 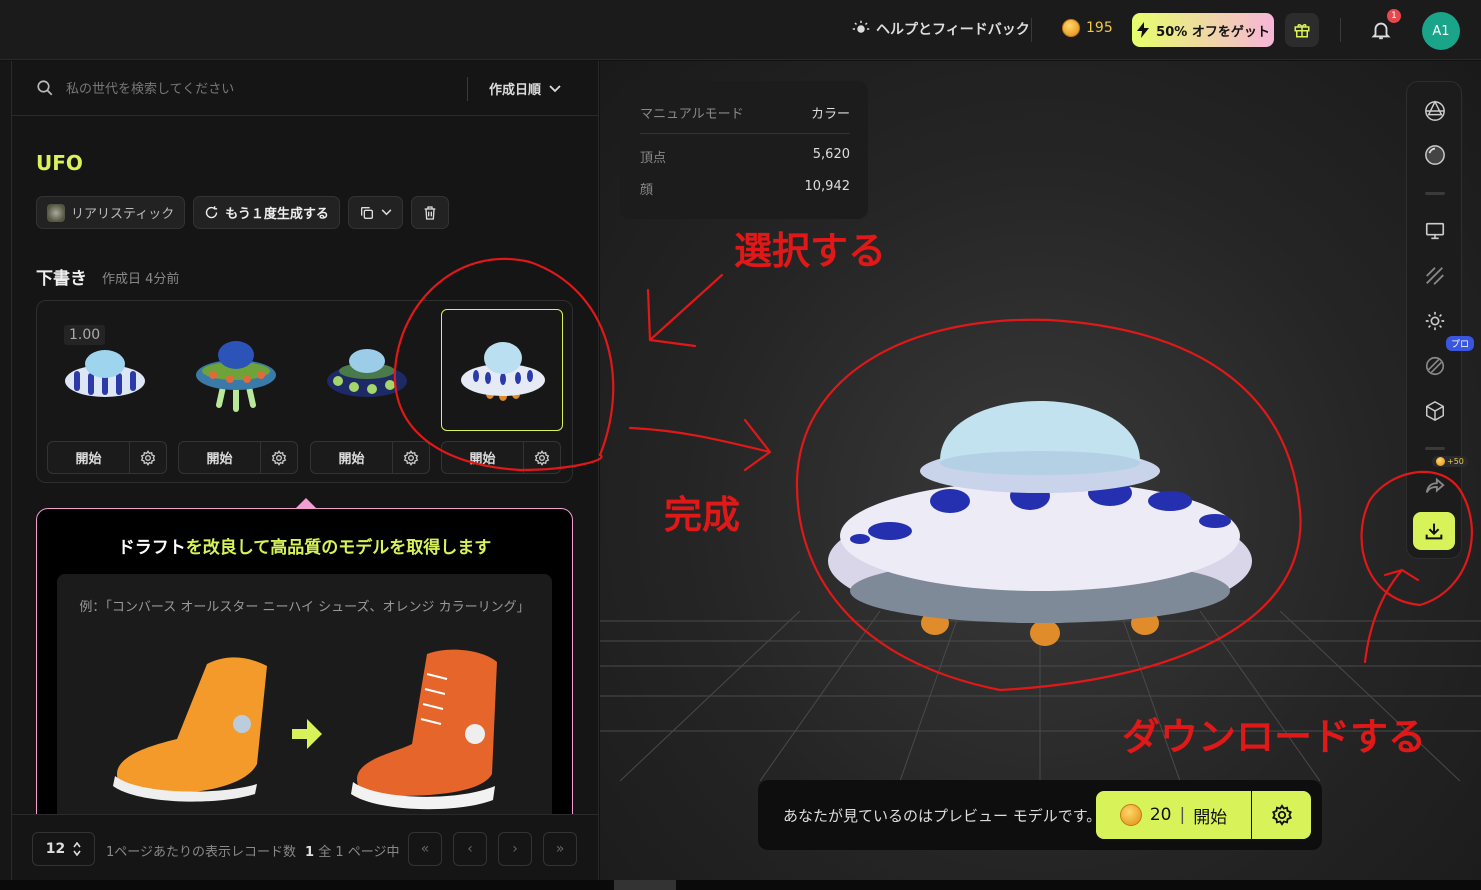 I want to click on next-page-button: ›, so click(x=515, y=849).